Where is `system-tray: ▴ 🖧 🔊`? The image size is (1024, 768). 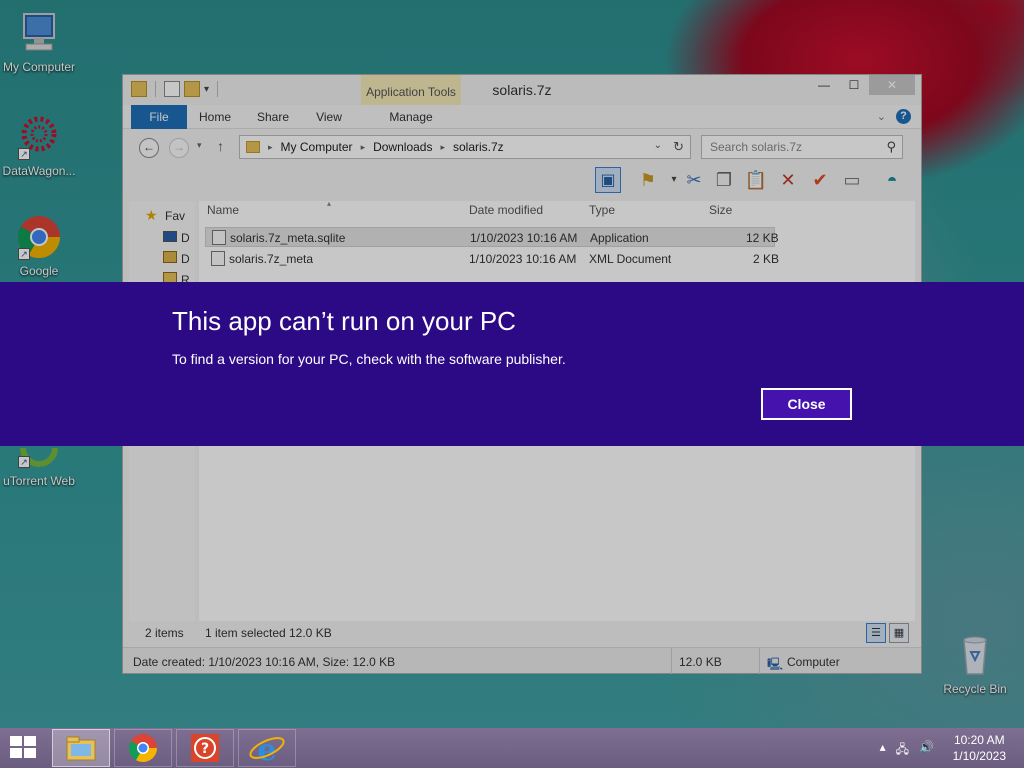
system-tray: ▴ 🖧 🔊 is located at coordinates (907, 750).